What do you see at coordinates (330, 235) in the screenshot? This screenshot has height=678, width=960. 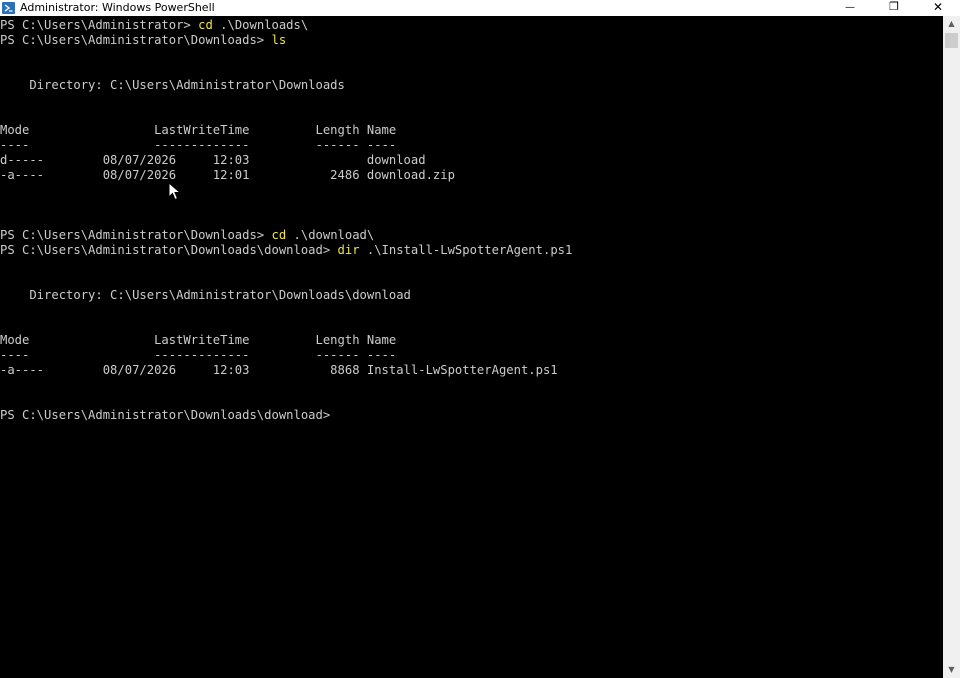 I see `command-args: .\download\` at bounding box center [330, 235].